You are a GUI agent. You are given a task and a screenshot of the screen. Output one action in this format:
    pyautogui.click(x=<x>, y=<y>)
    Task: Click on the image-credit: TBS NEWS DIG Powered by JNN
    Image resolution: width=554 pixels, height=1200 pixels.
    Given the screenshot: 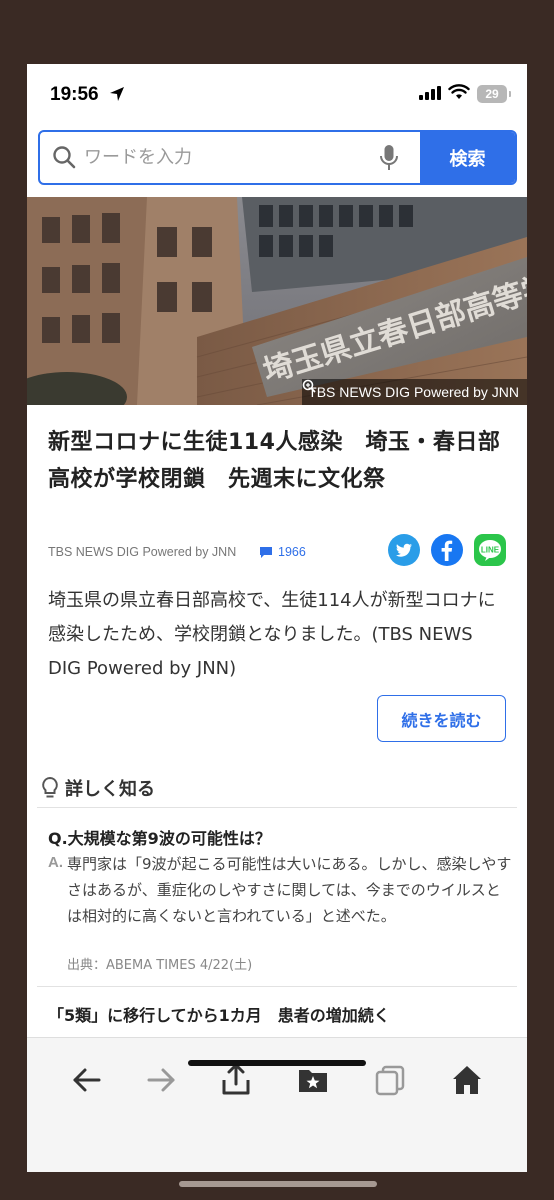 What is the action you would take?
    pyautogui.click(x=414, y=392)
    